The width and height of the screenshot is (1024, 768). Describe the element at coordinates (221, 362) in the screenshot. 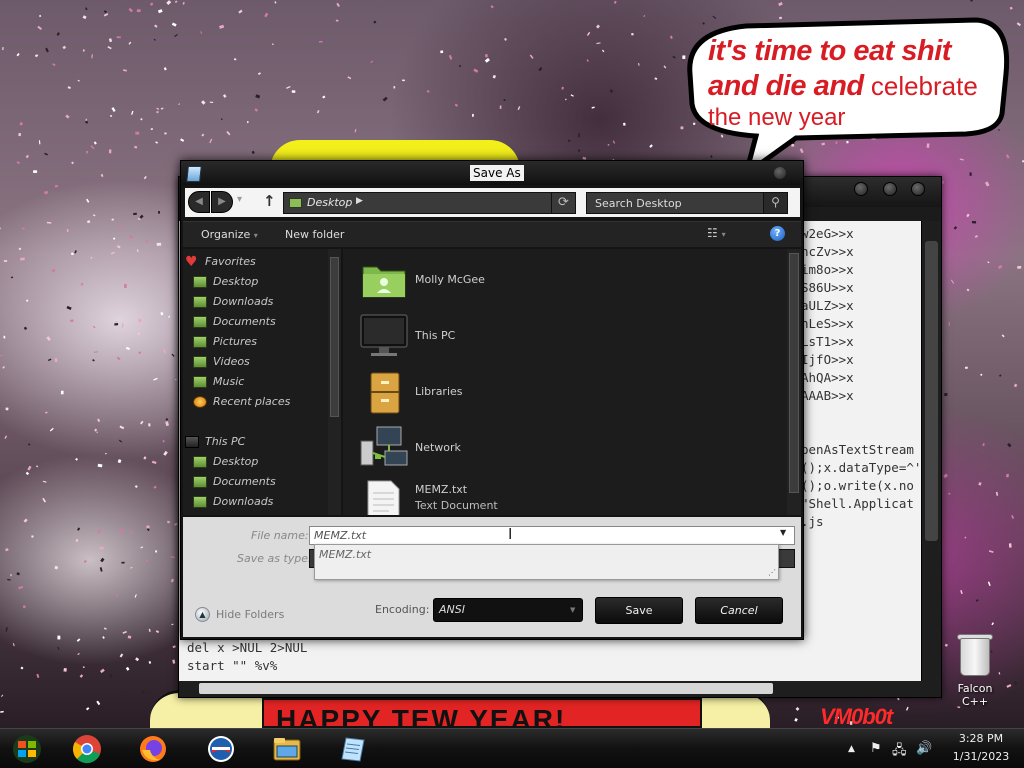

I see `sidebar-item: Videos` at that location.